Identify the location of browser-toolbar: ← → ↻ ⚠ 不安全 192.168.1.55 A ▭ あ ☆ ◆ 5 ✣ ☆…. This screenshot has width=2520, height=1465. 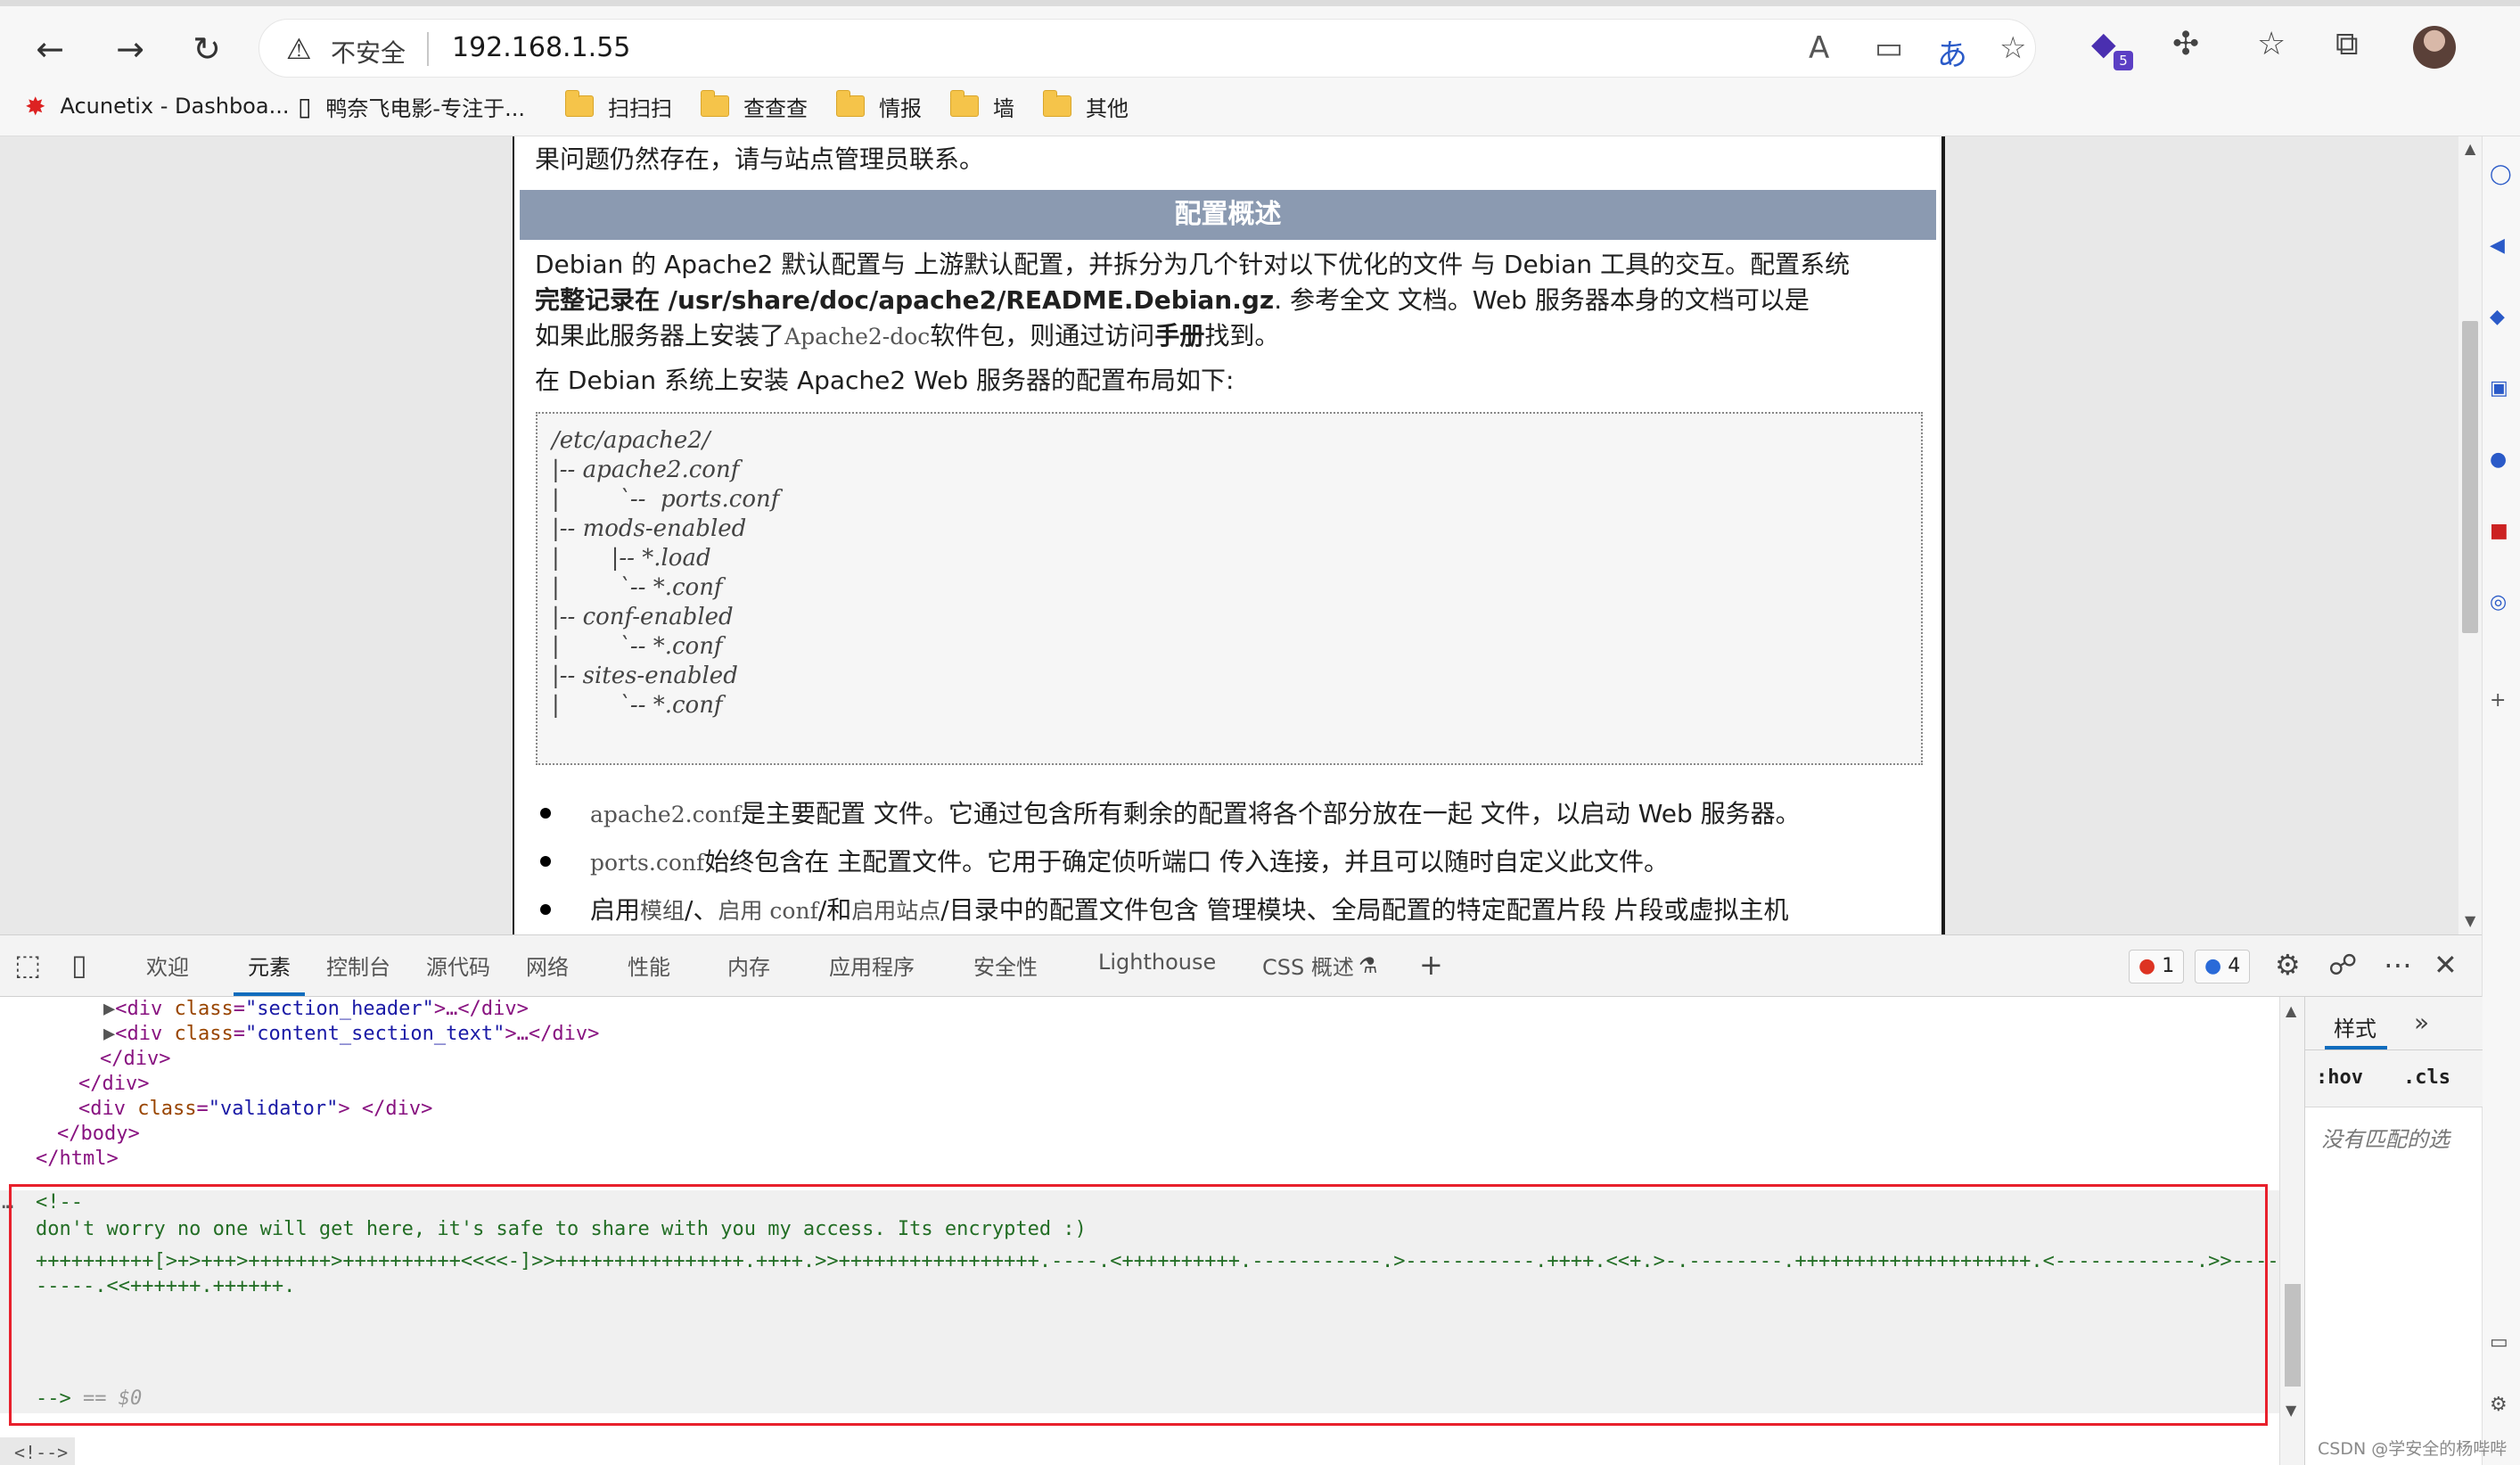
(1260, 42).